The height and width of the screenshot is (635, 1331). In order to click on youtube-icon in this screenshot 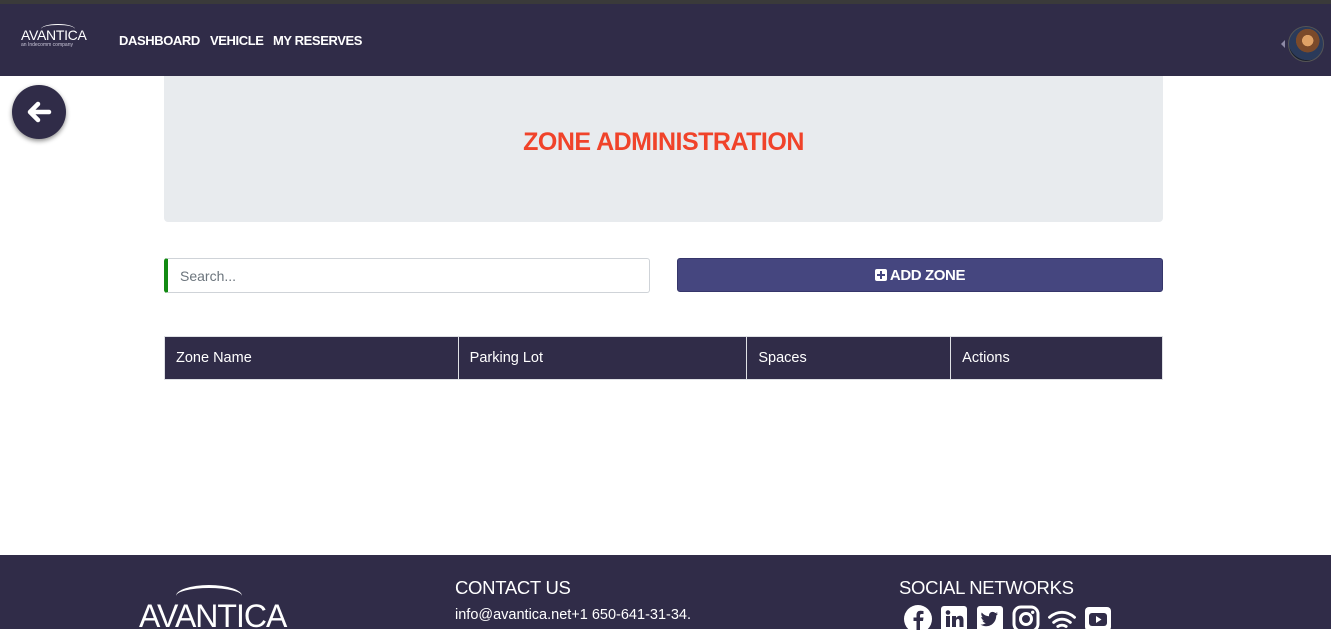, I will do `click(1098, 619)`.